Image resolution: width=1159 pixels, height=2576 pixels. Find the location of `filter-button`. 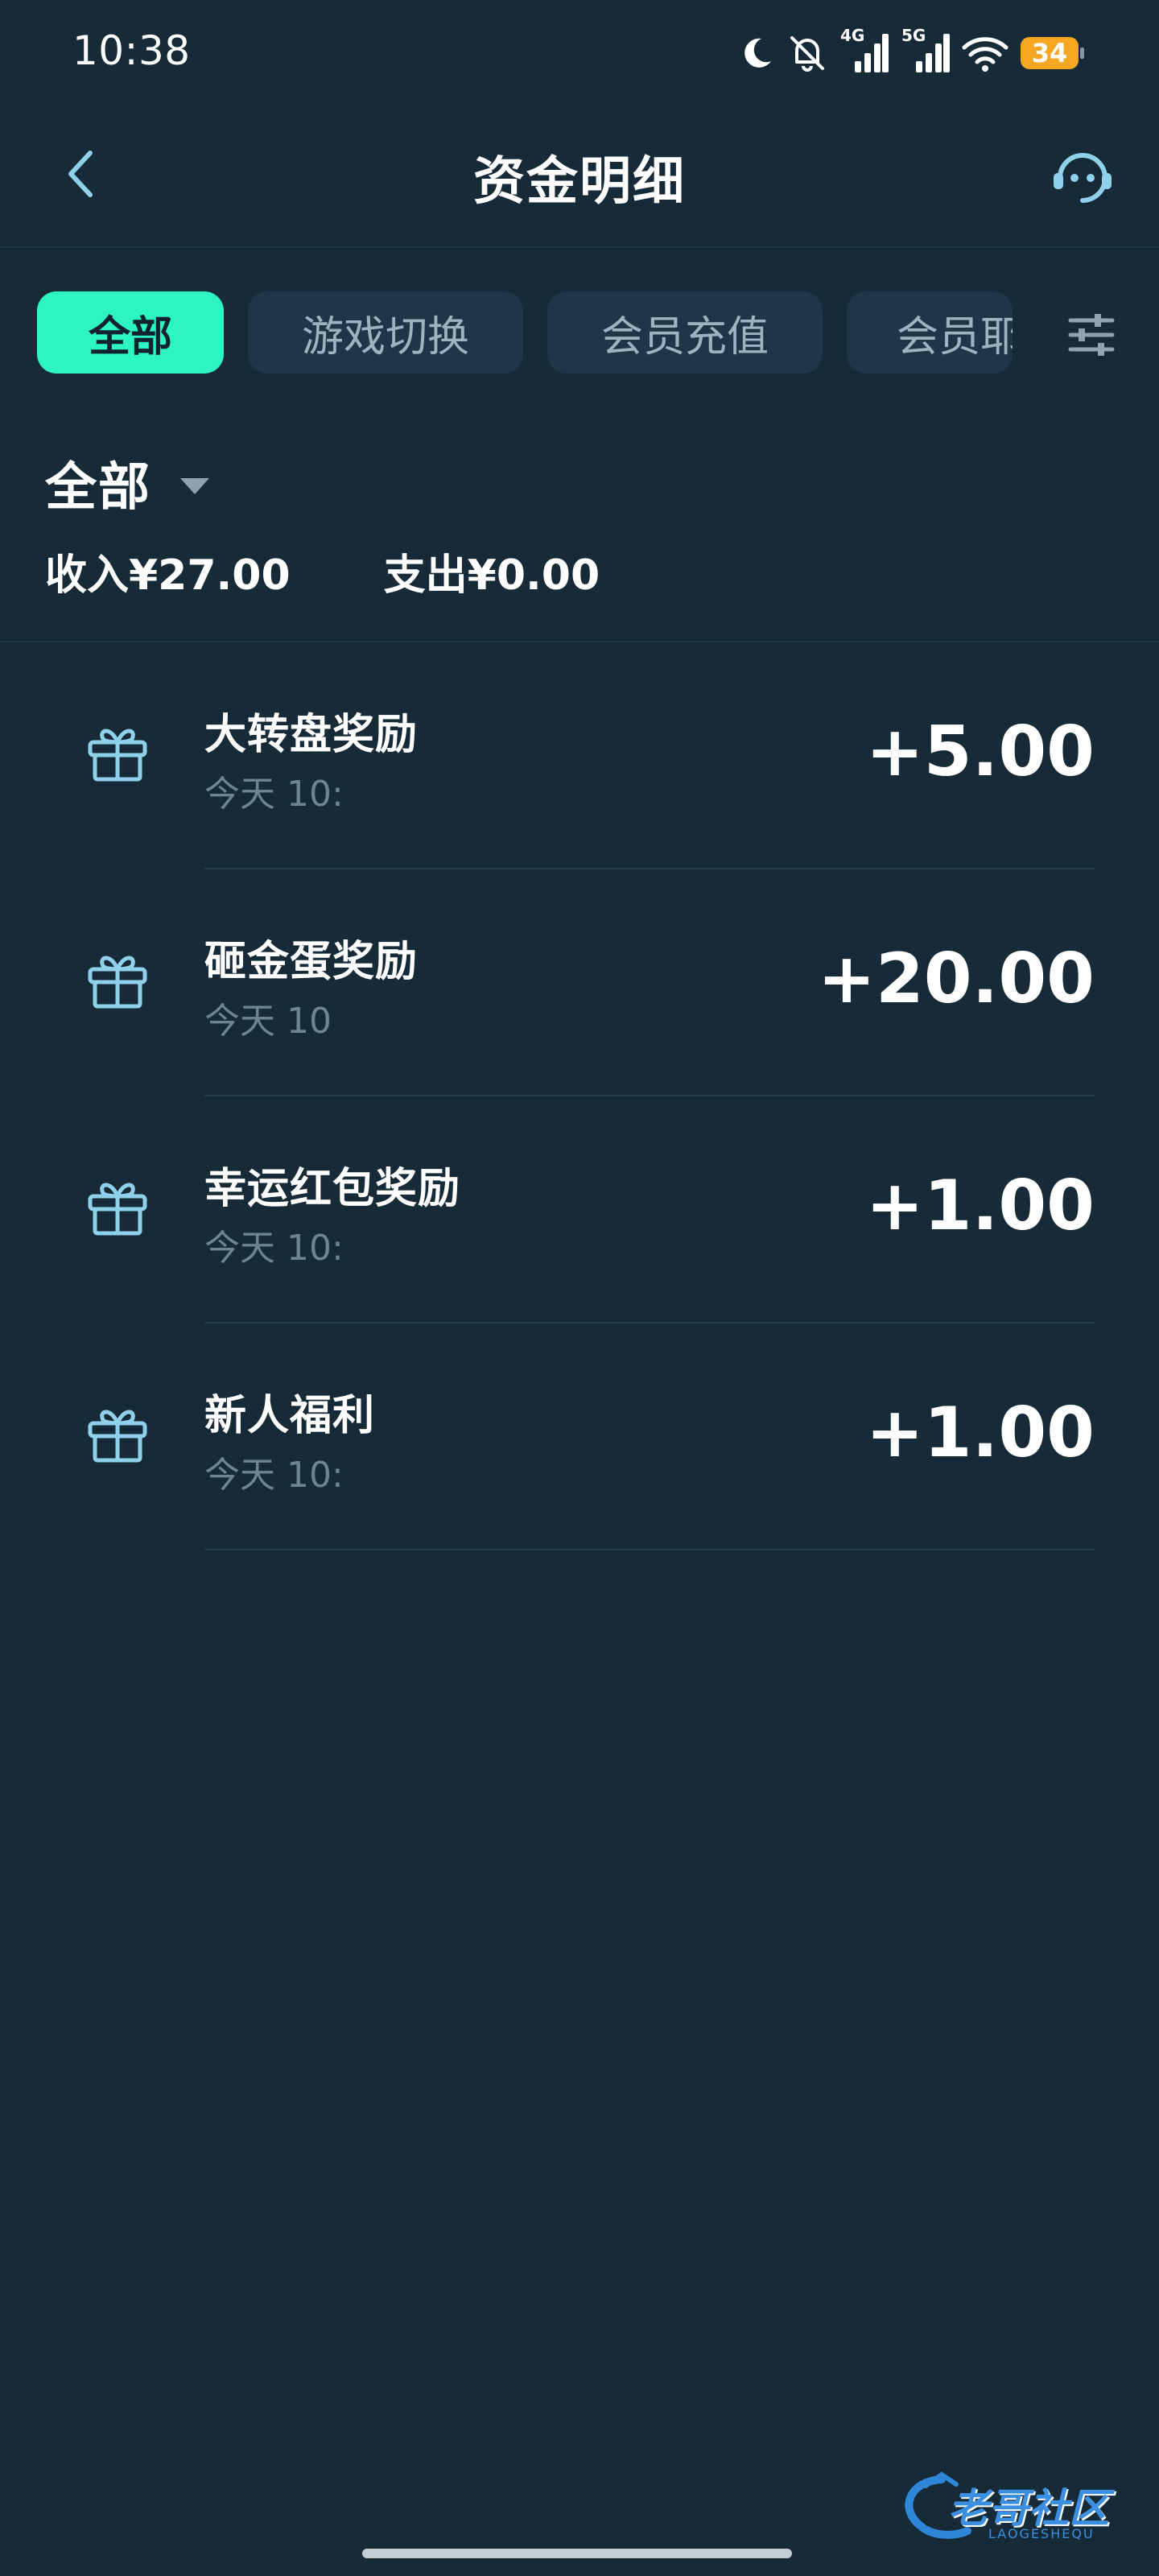

filter-button is located at coordinates (1091, 335).